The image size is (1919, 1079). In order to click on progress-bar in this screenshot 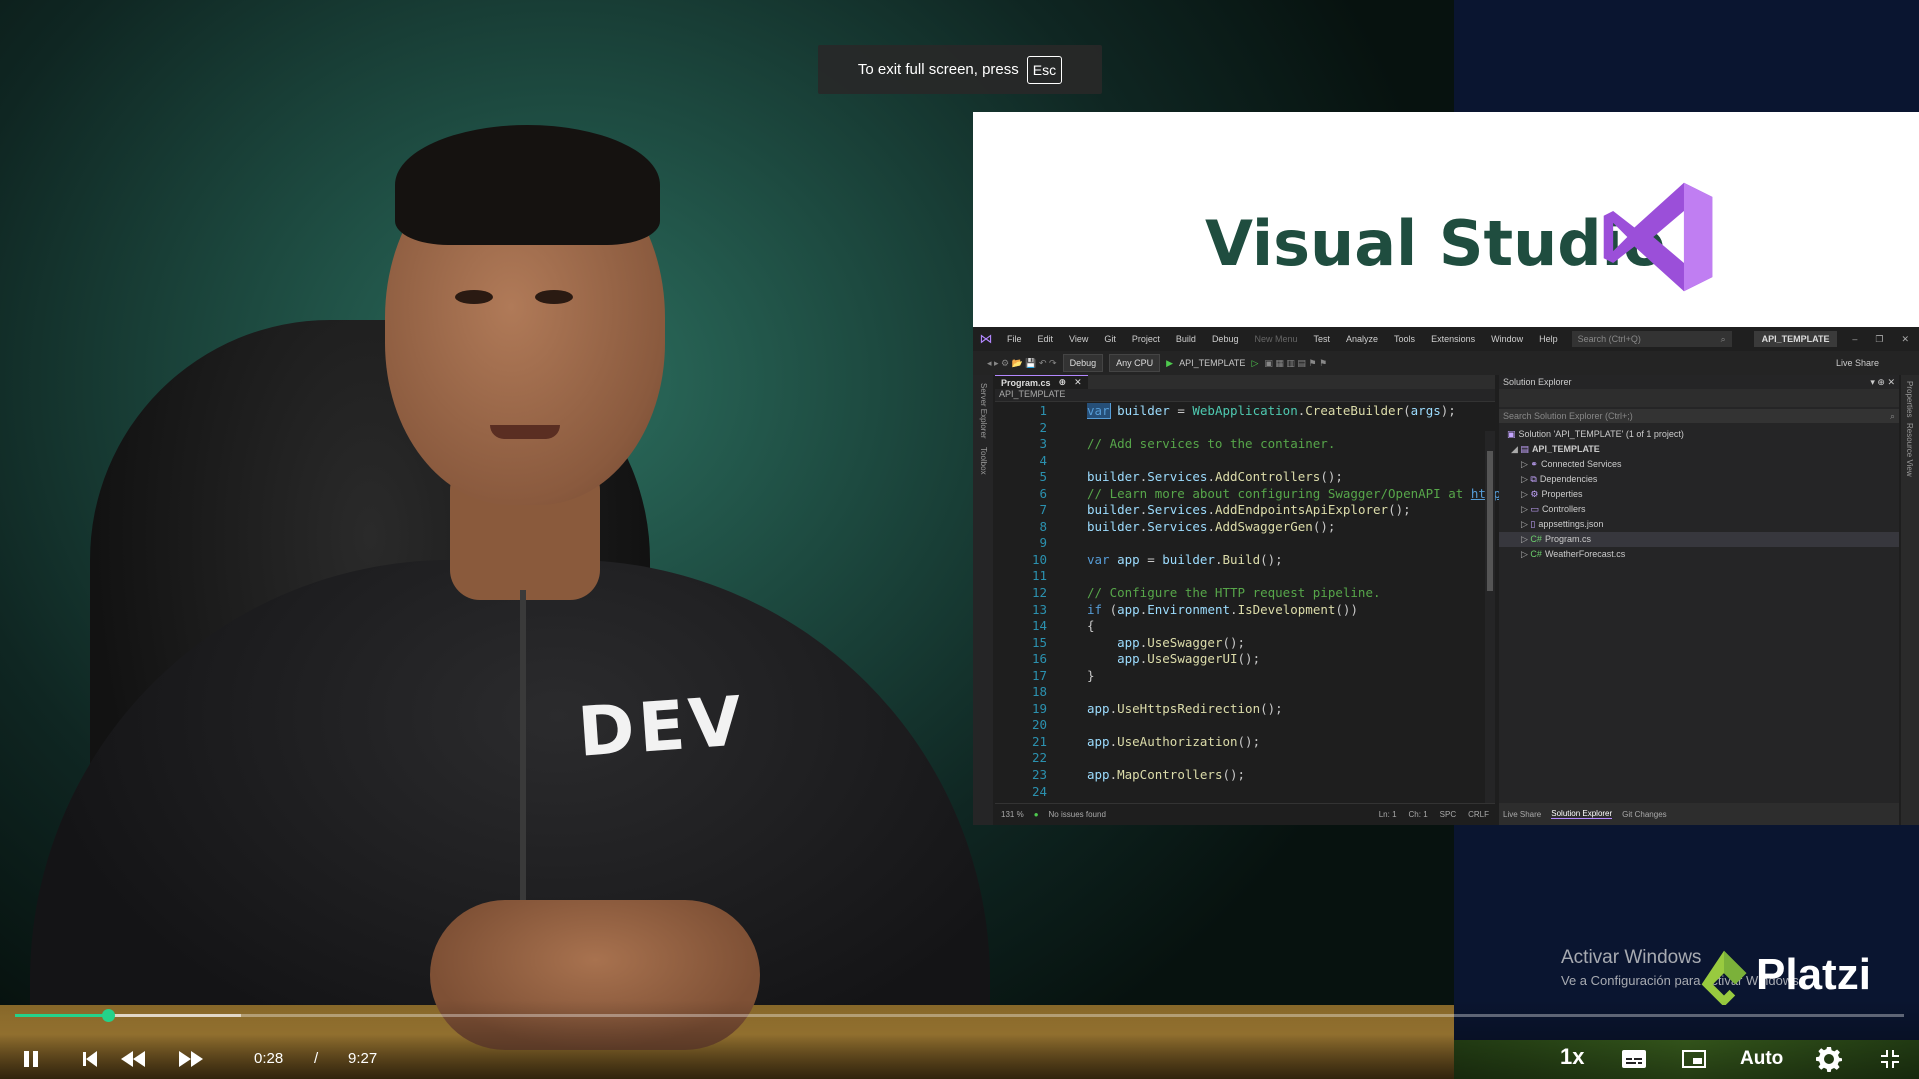, I will do `click(959, 1015)`.